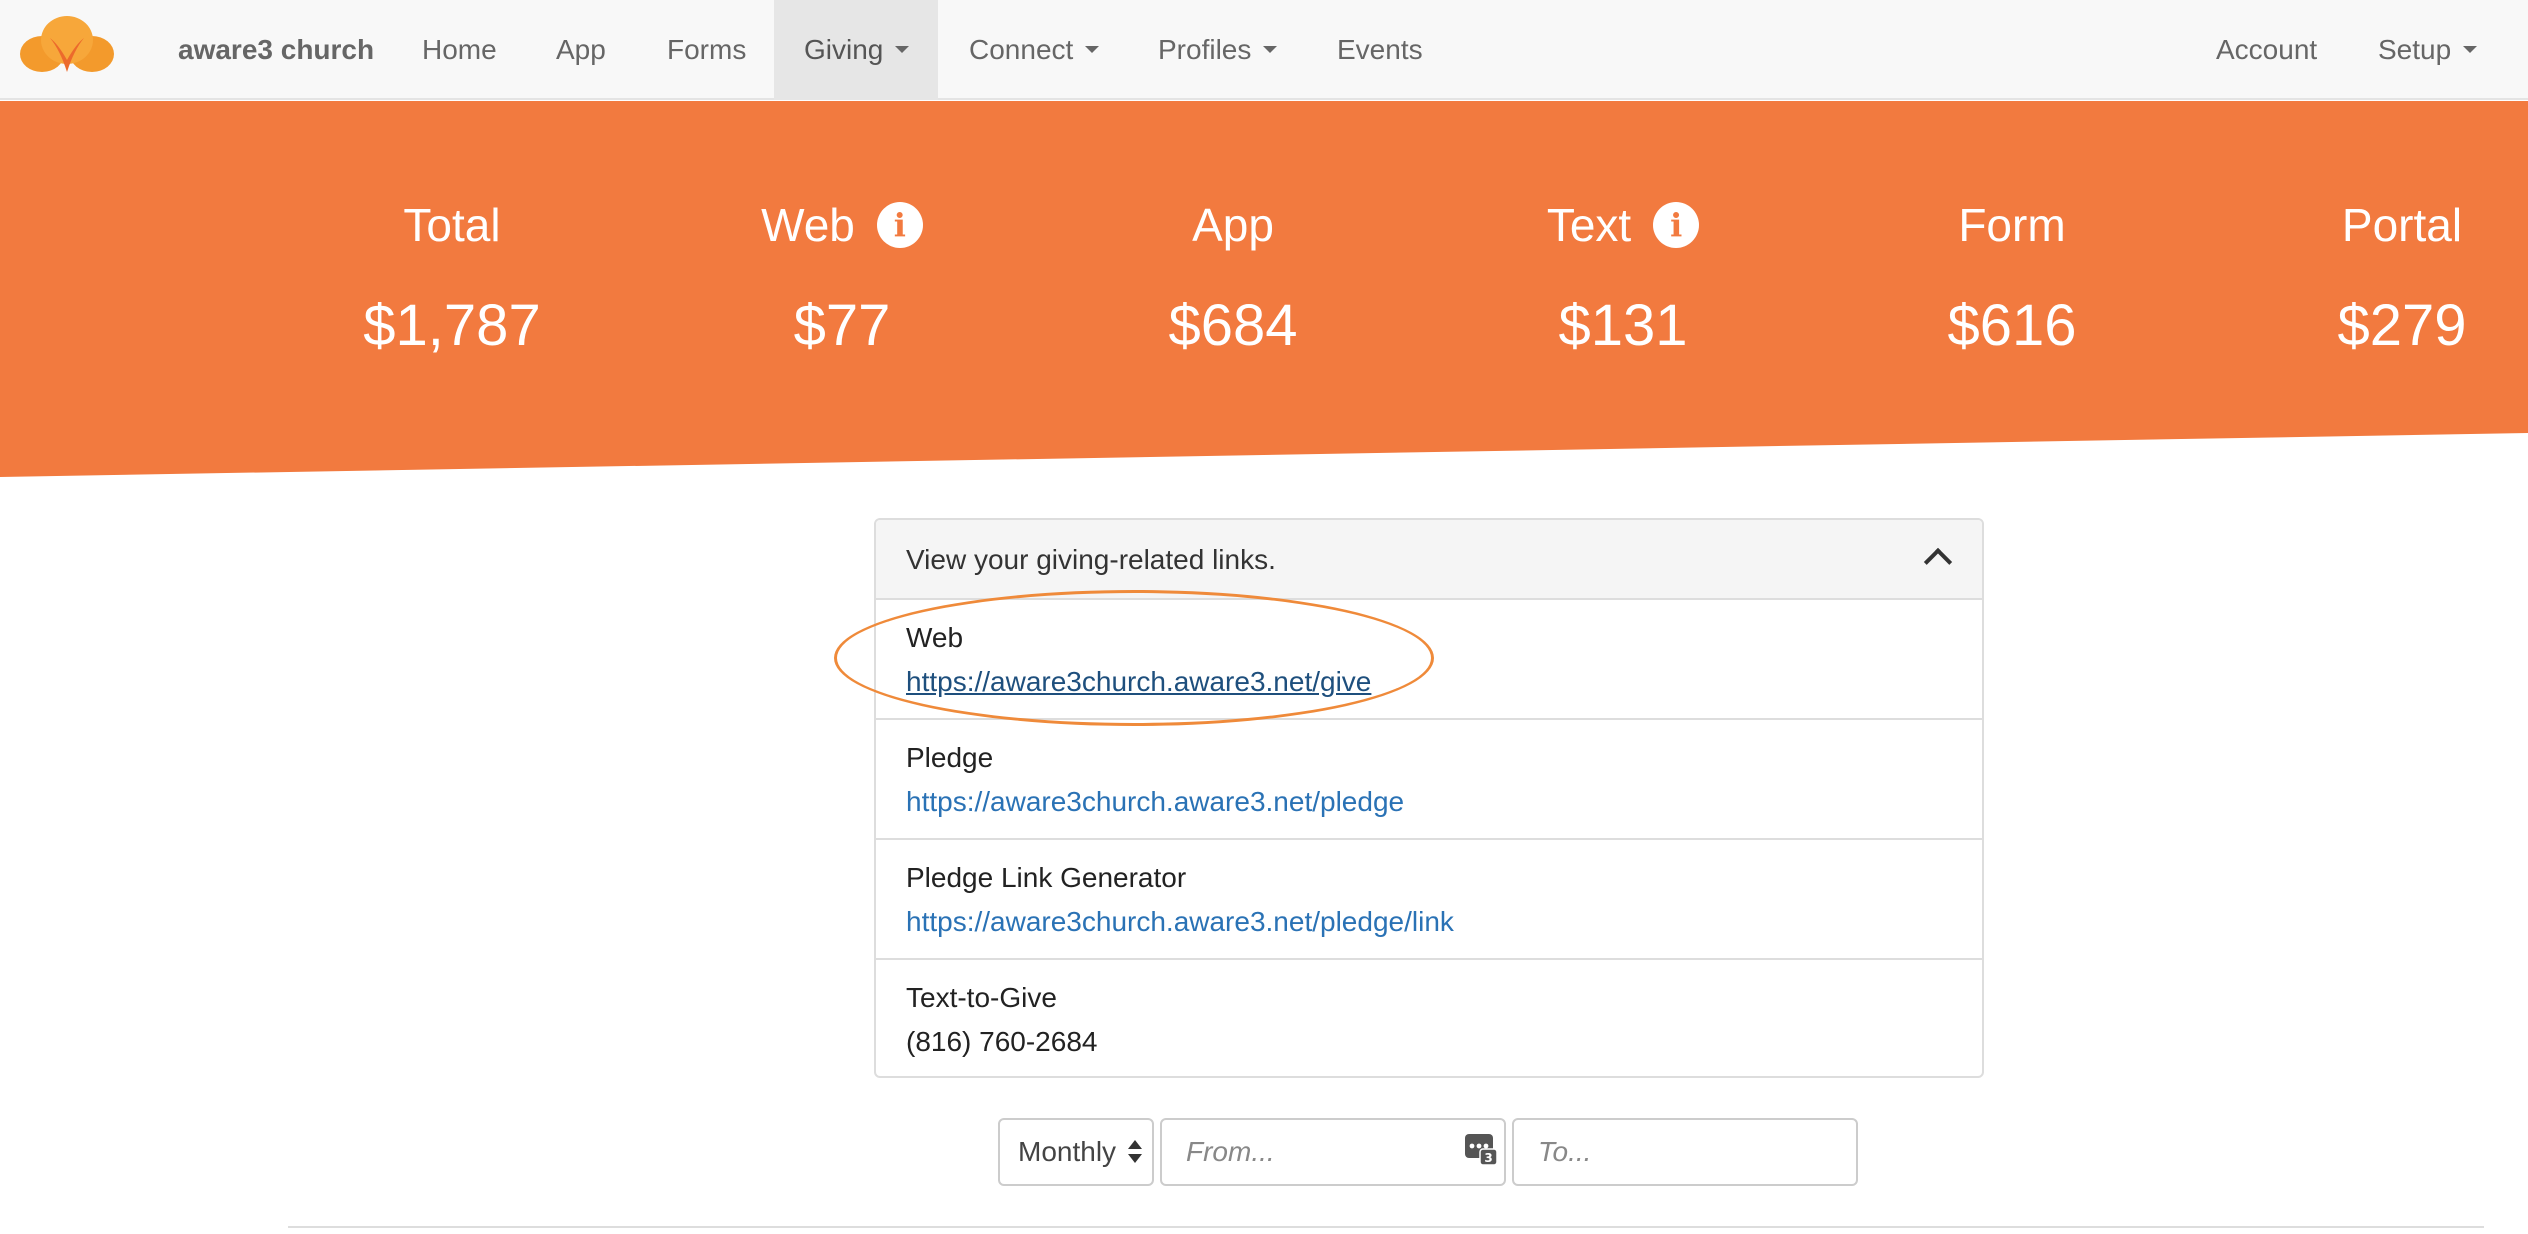  What do you see at coordinates (842, 325) in the screenshot?
I see `stat-web-value: $77` at bounding box center [842, 325].